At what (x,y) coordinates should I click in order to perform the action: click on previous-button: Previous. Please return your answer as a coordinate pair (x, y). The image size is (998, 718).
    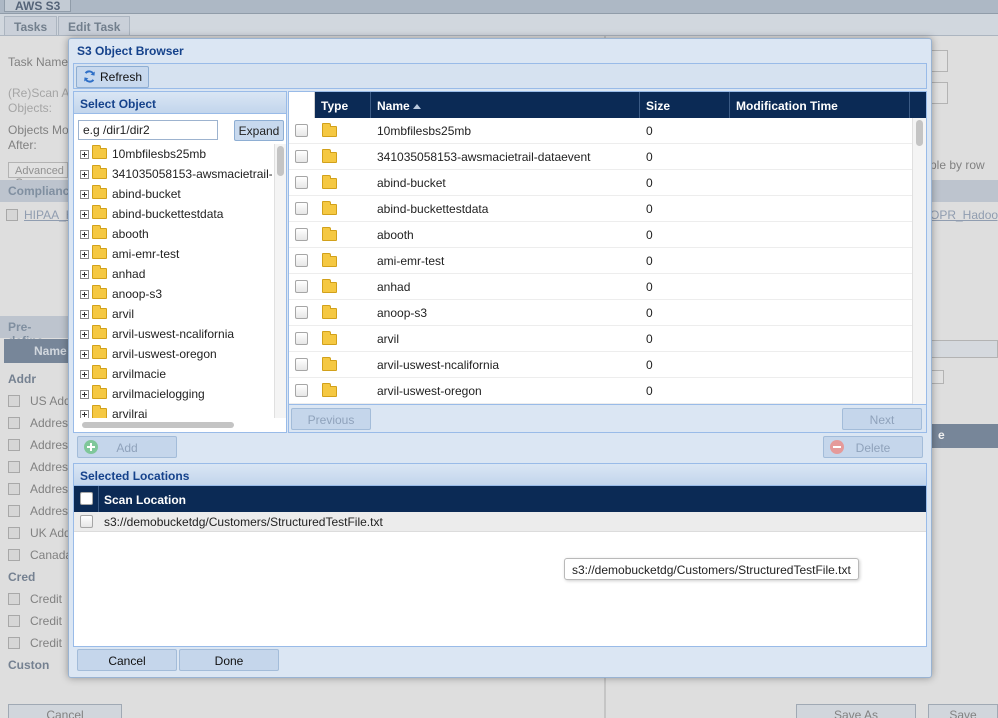
    Looking at the image, I should click on (331, 419).